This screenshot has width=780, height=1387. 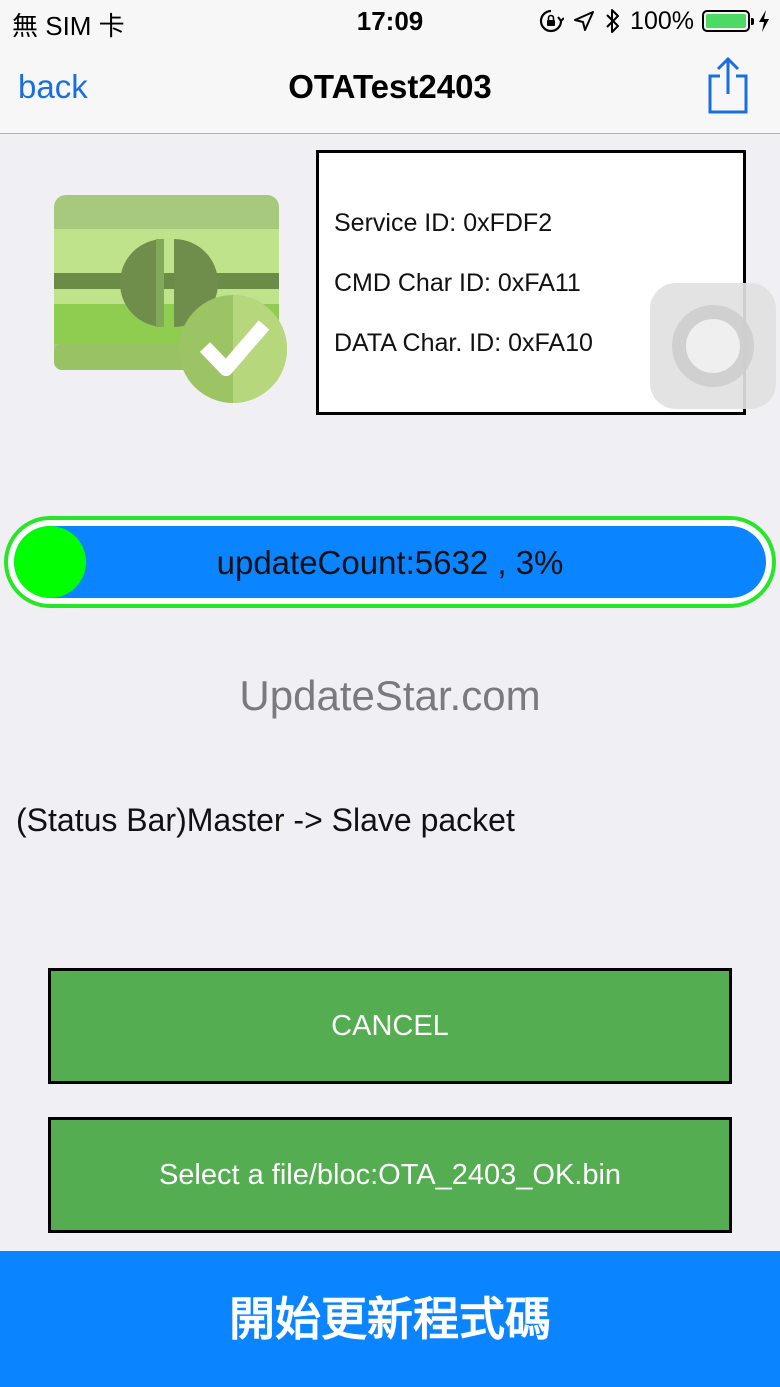 I want to click on data-char-id-label: DATA Char. ID: 0xFA10, so click(x=463, y=343).